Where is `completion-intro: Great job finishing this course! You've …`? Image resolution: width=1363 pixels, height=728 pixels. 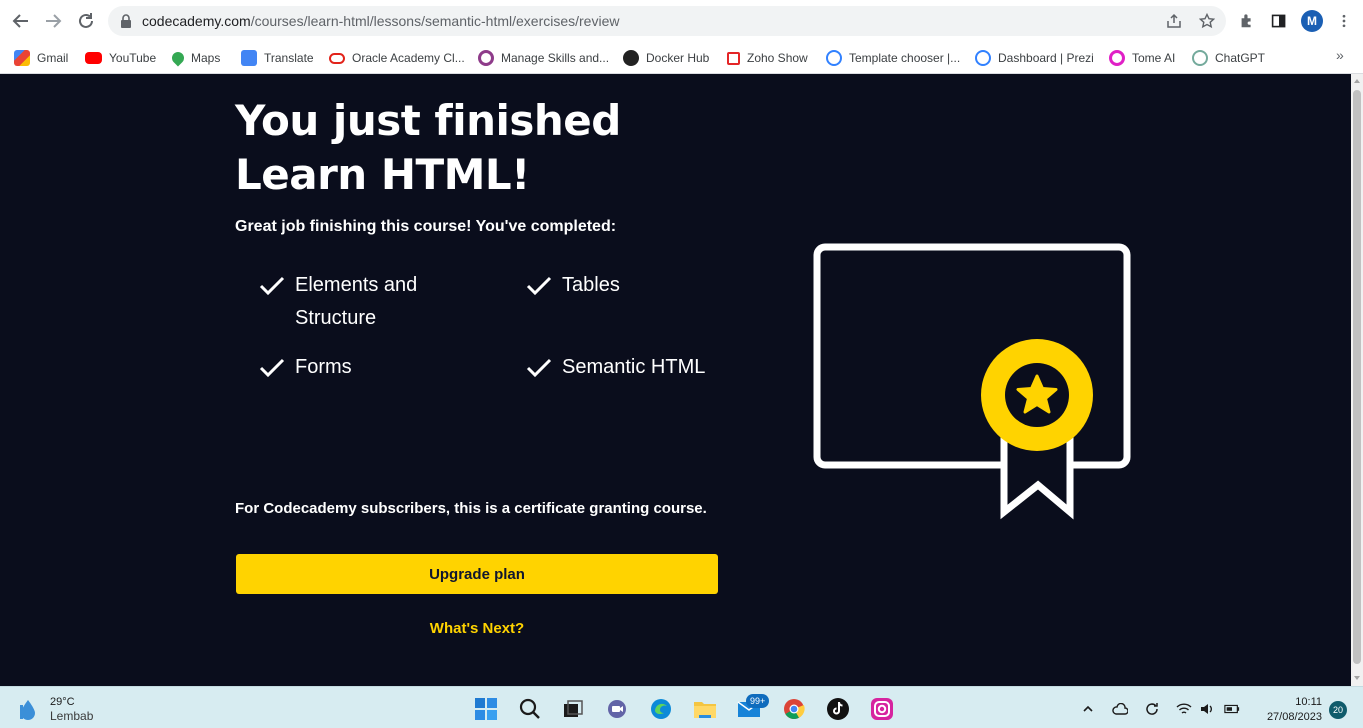 completion-intro: Great job finishing this course! You've … is located at coordinates (426, 226).